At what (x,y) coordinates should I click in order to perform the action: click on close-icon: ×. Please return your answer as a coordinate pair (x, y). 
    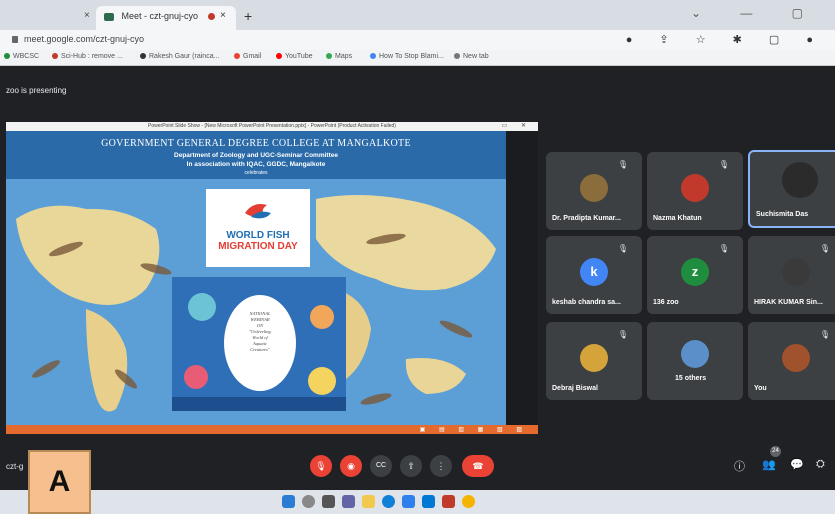
    Looking at the image, I should click on (87, 15).